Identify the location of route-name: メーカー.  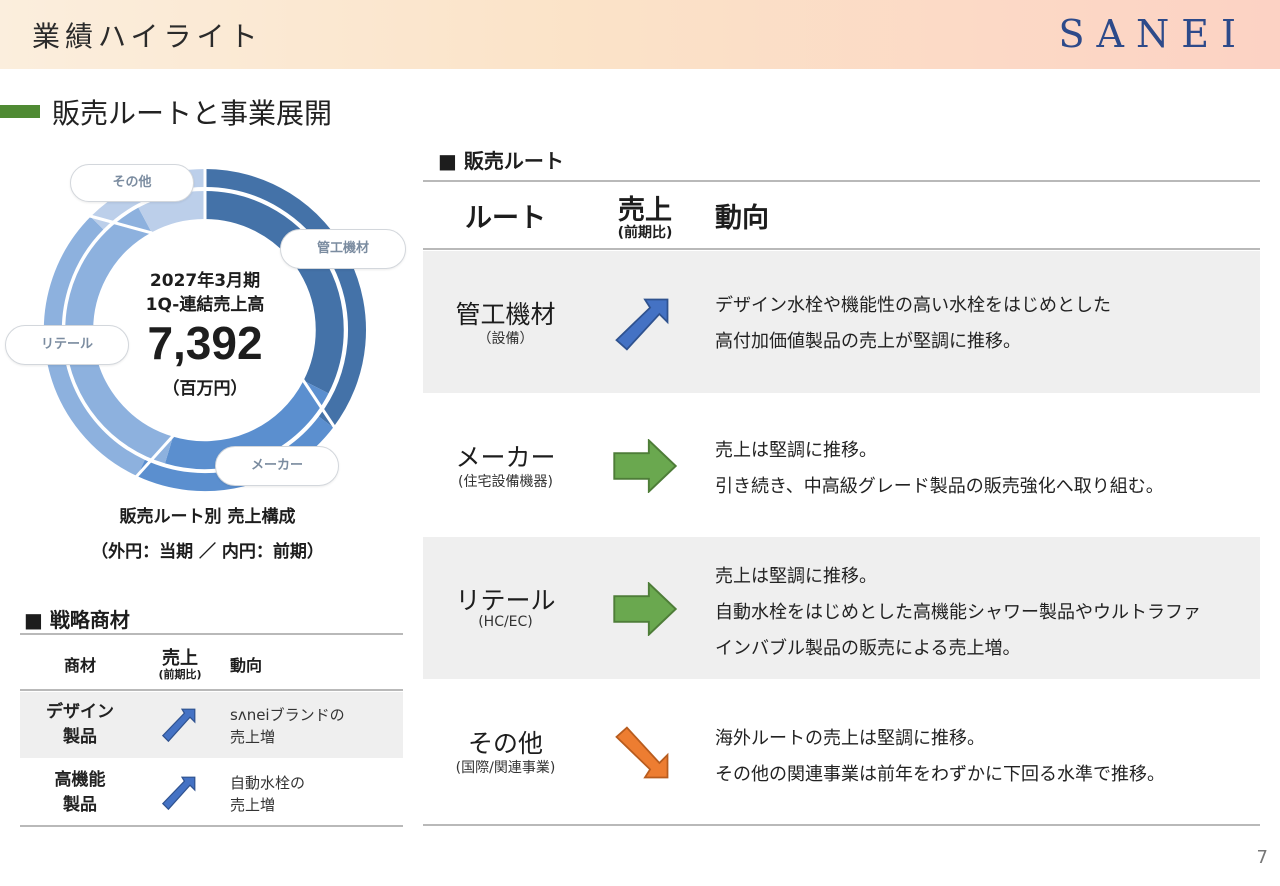
(505, 457).